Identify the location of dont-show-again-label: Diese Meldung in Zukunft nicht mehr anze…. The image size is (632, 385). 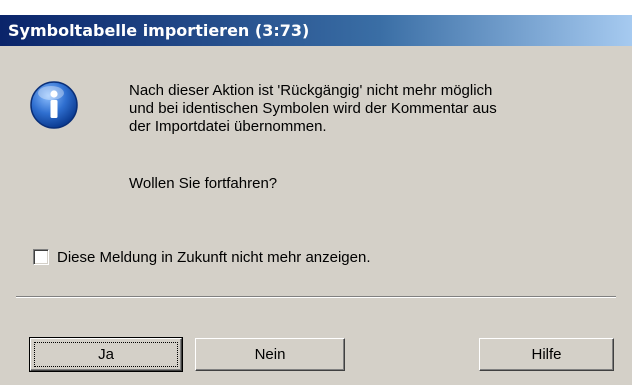
(214, 257).